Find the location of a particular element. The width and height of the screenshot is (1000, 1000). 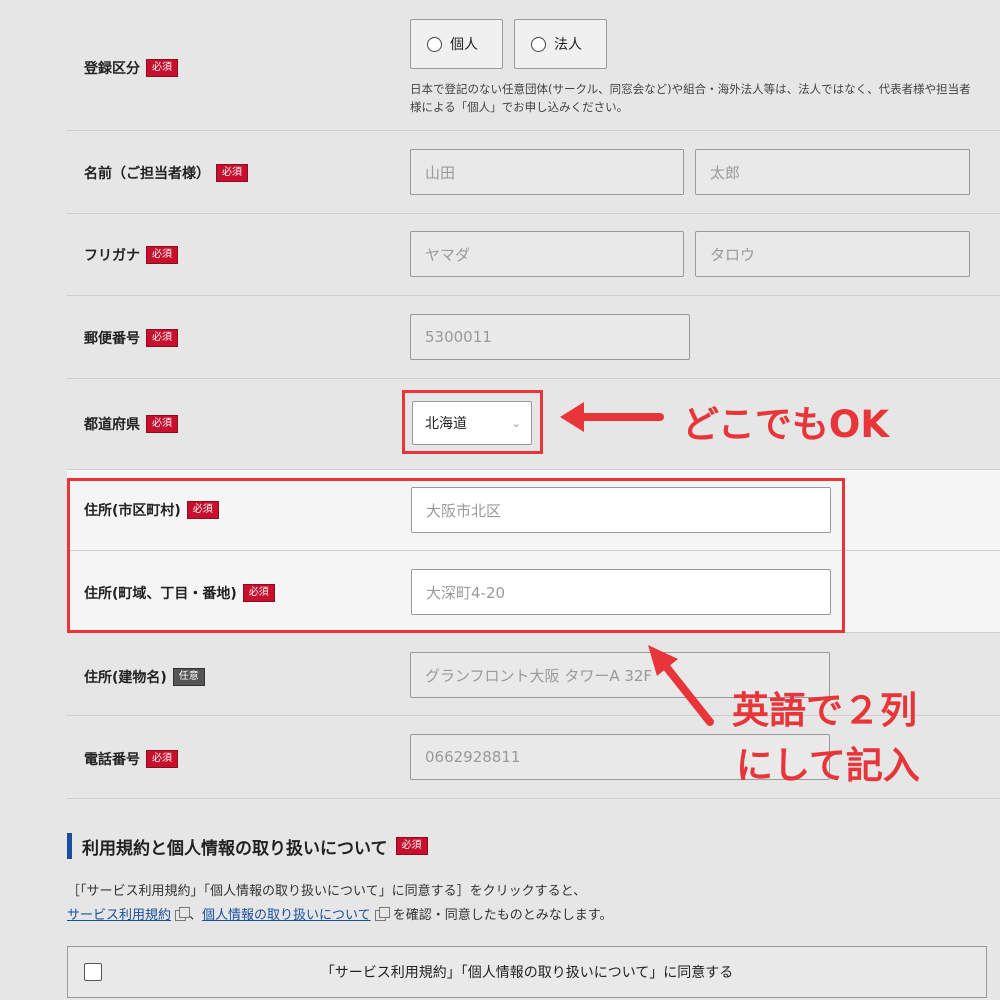

service-terms-link: サービス利用規約 is located at coordinates (119, 915).